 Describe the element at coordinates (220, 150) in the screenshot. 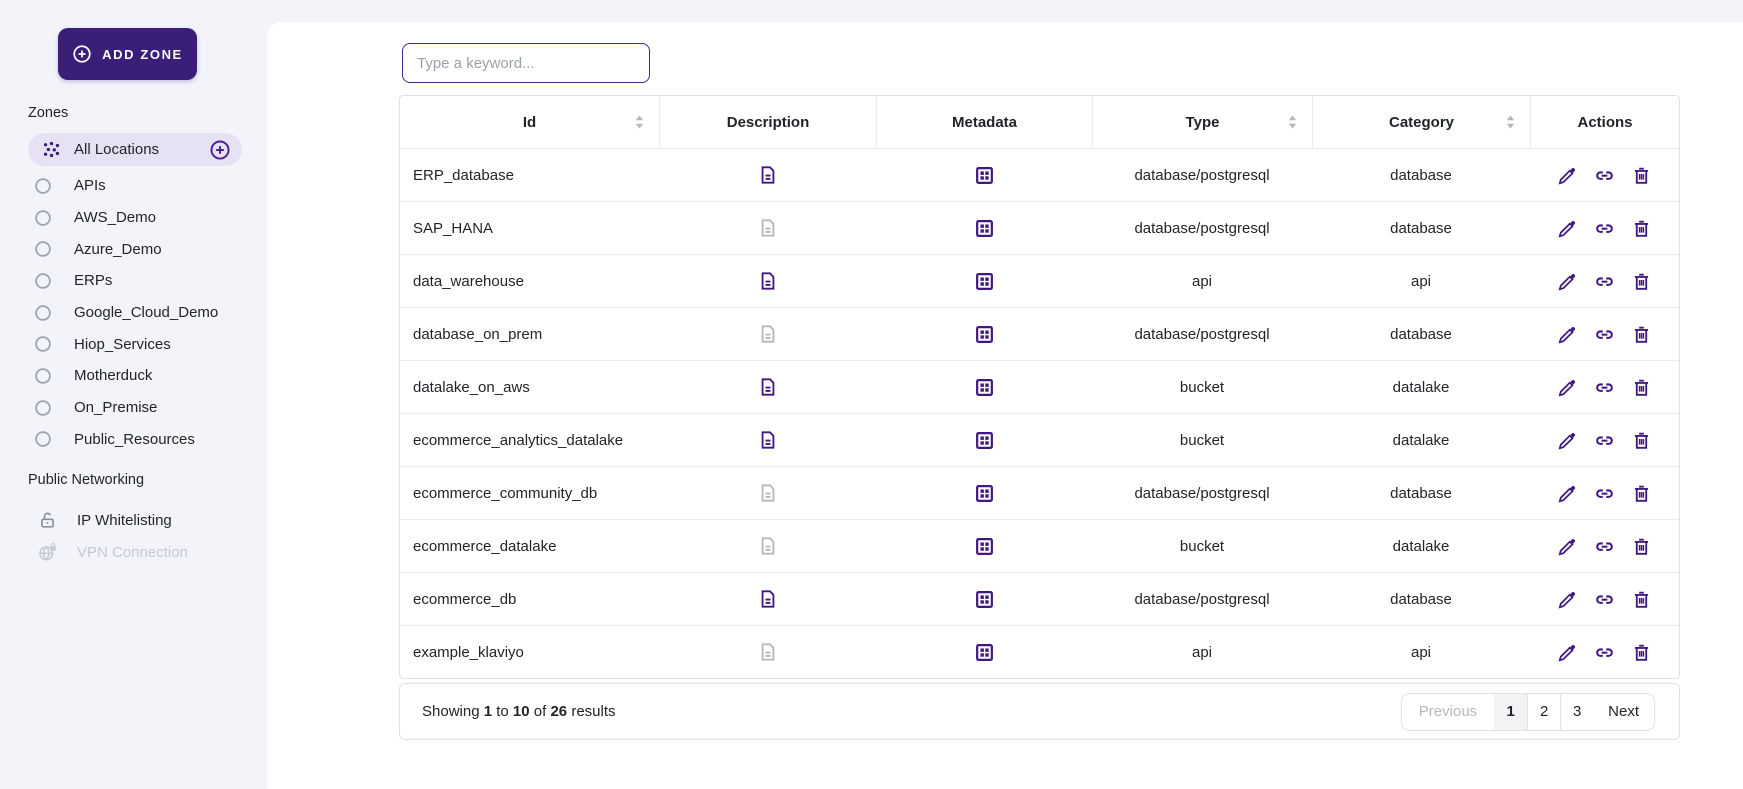

I see `add-location-icon` at that location.